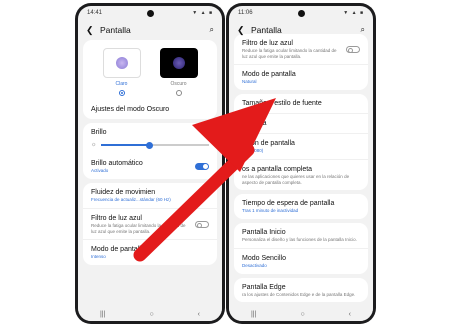 This screenshot has height=326, width=450. What do you see at coordinates (93, 30) in the screenshot?
I see `back-arrow-icon: ❮` at bounding box center [93, 30].